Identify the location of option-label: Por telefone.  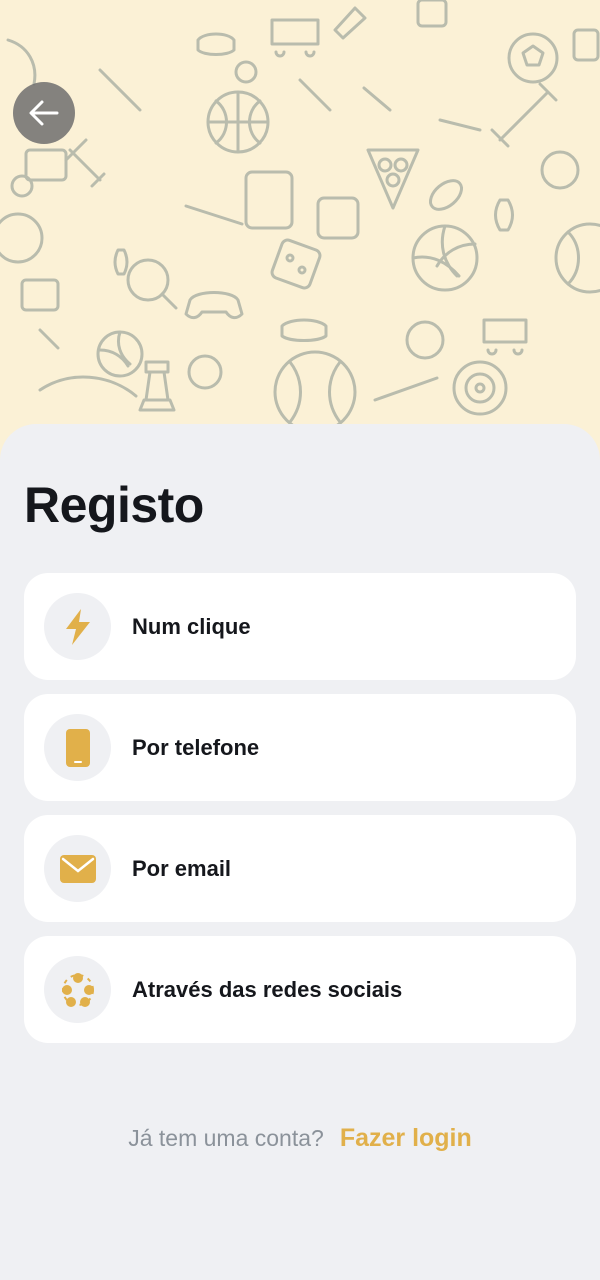
(196, 747).